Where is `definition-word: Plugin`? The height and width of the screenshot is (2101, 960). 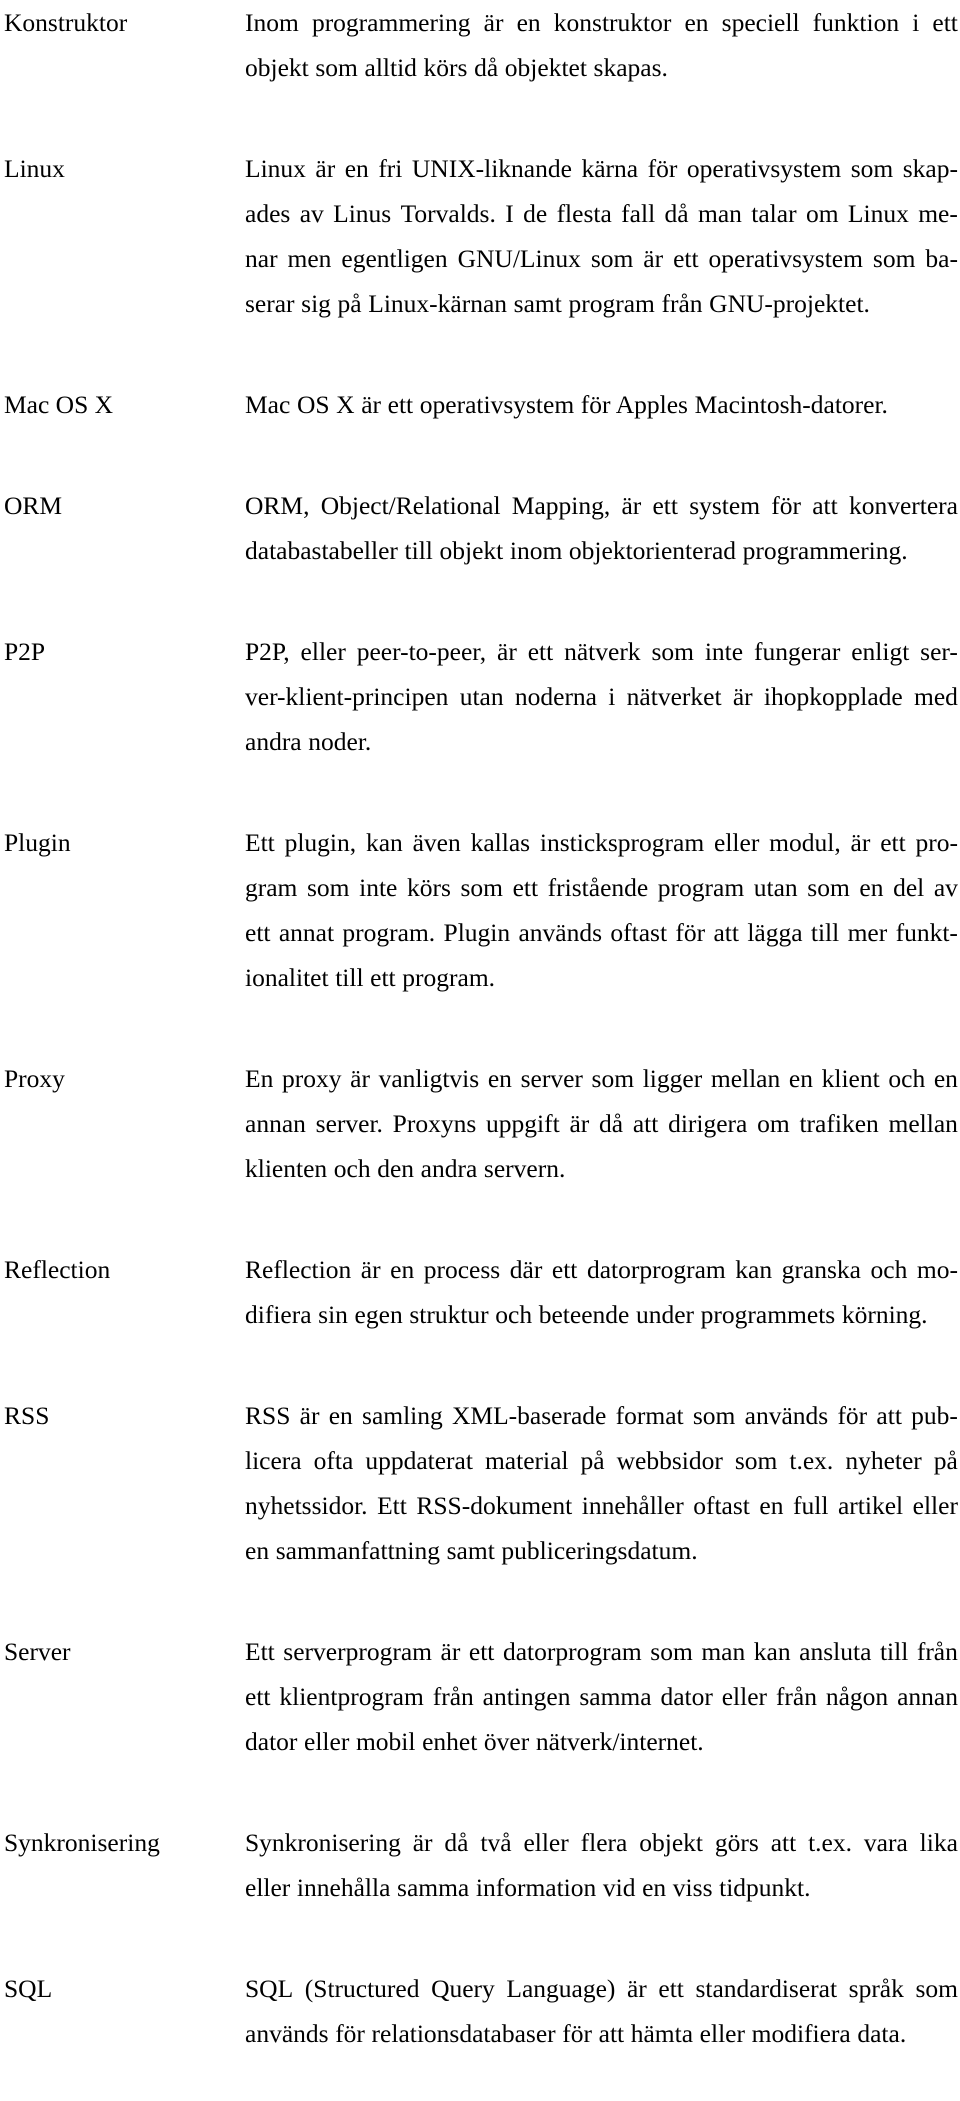 definition-word: Plugin is located at coordinates (477, 932).